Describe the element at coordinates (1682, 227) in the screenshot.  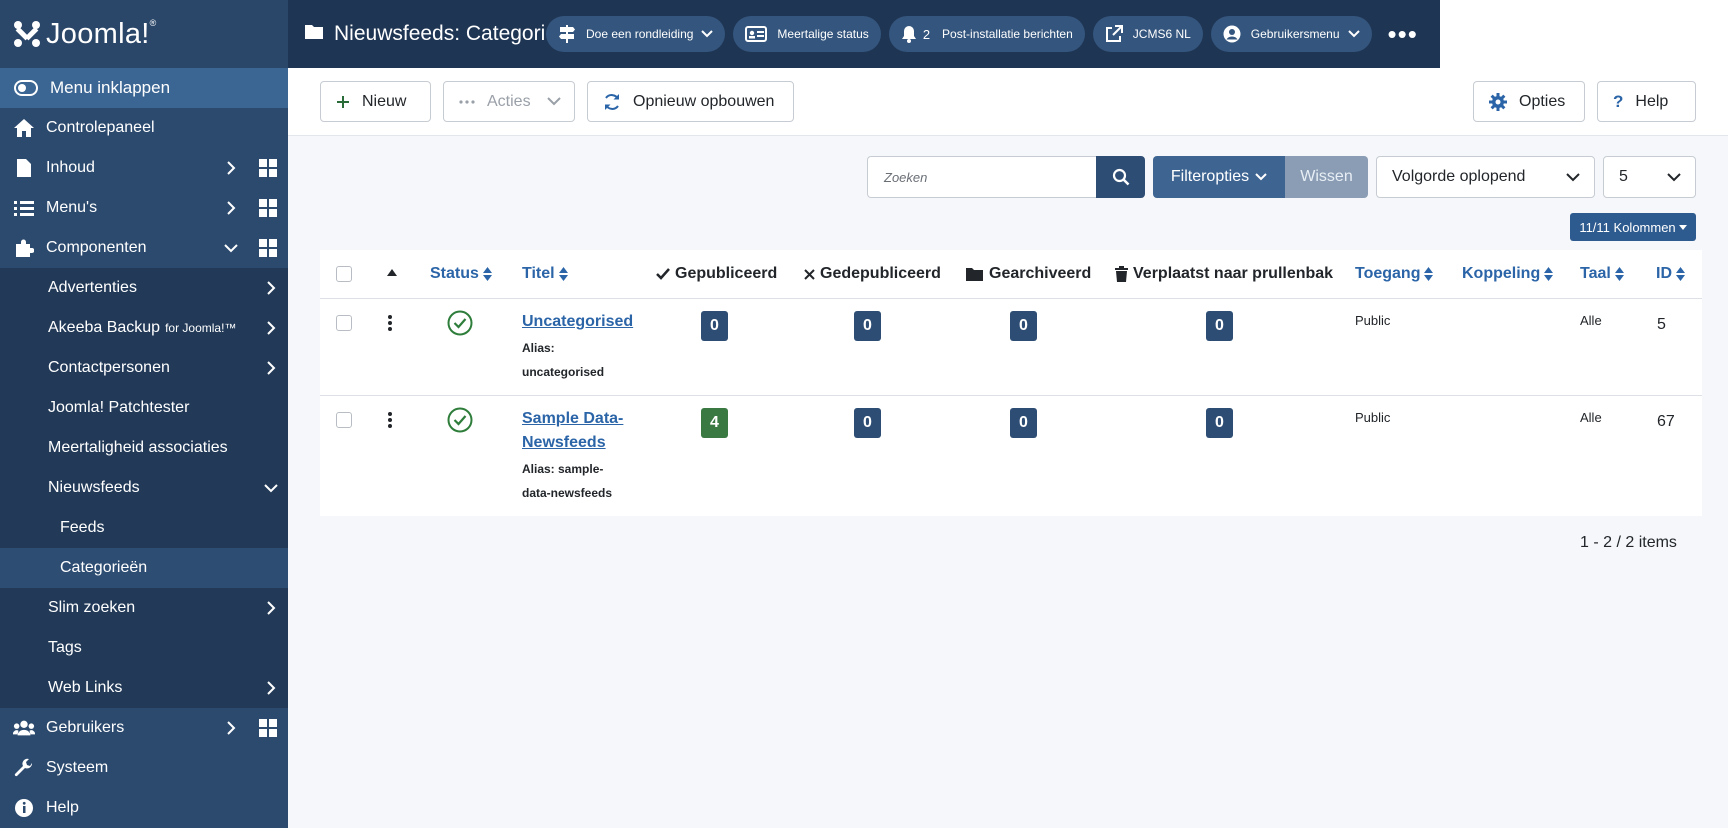
I see `caret-down-icon` at that location.